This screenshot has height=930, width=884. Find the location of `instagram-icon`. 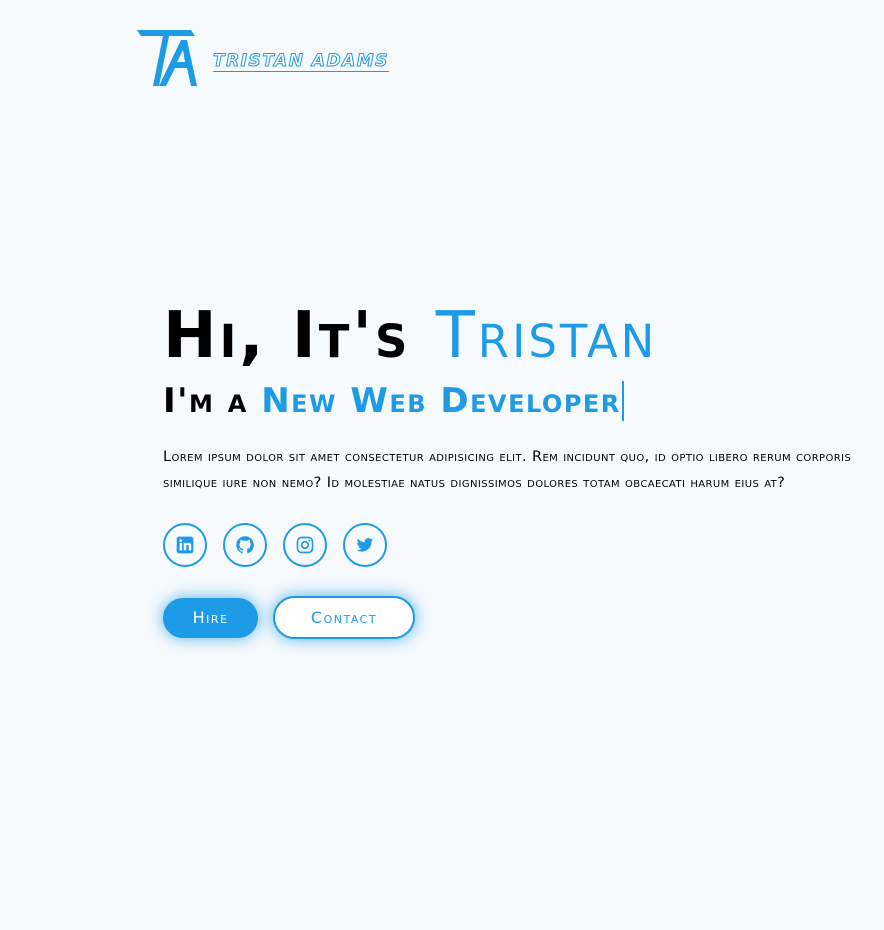

instagram-icon is located at coordinates (305, 545).